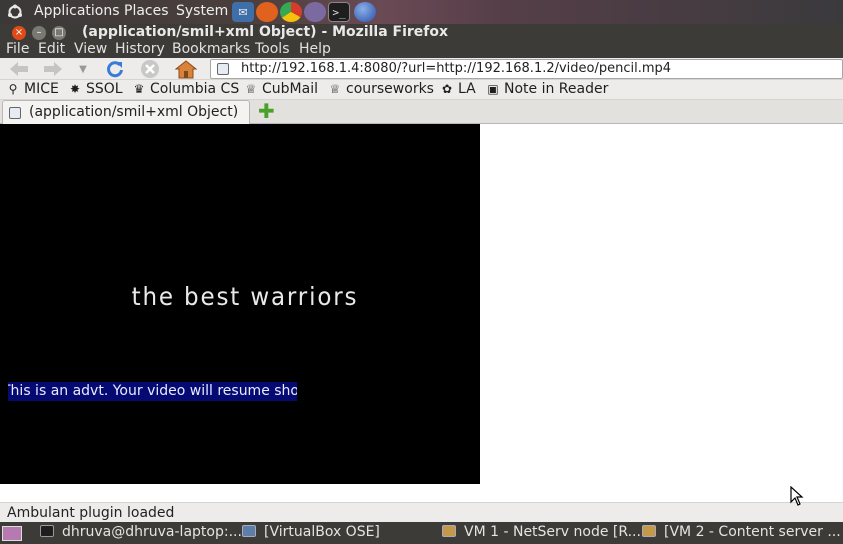  I want to click on bookmark-label: LA, so click(467, 89).